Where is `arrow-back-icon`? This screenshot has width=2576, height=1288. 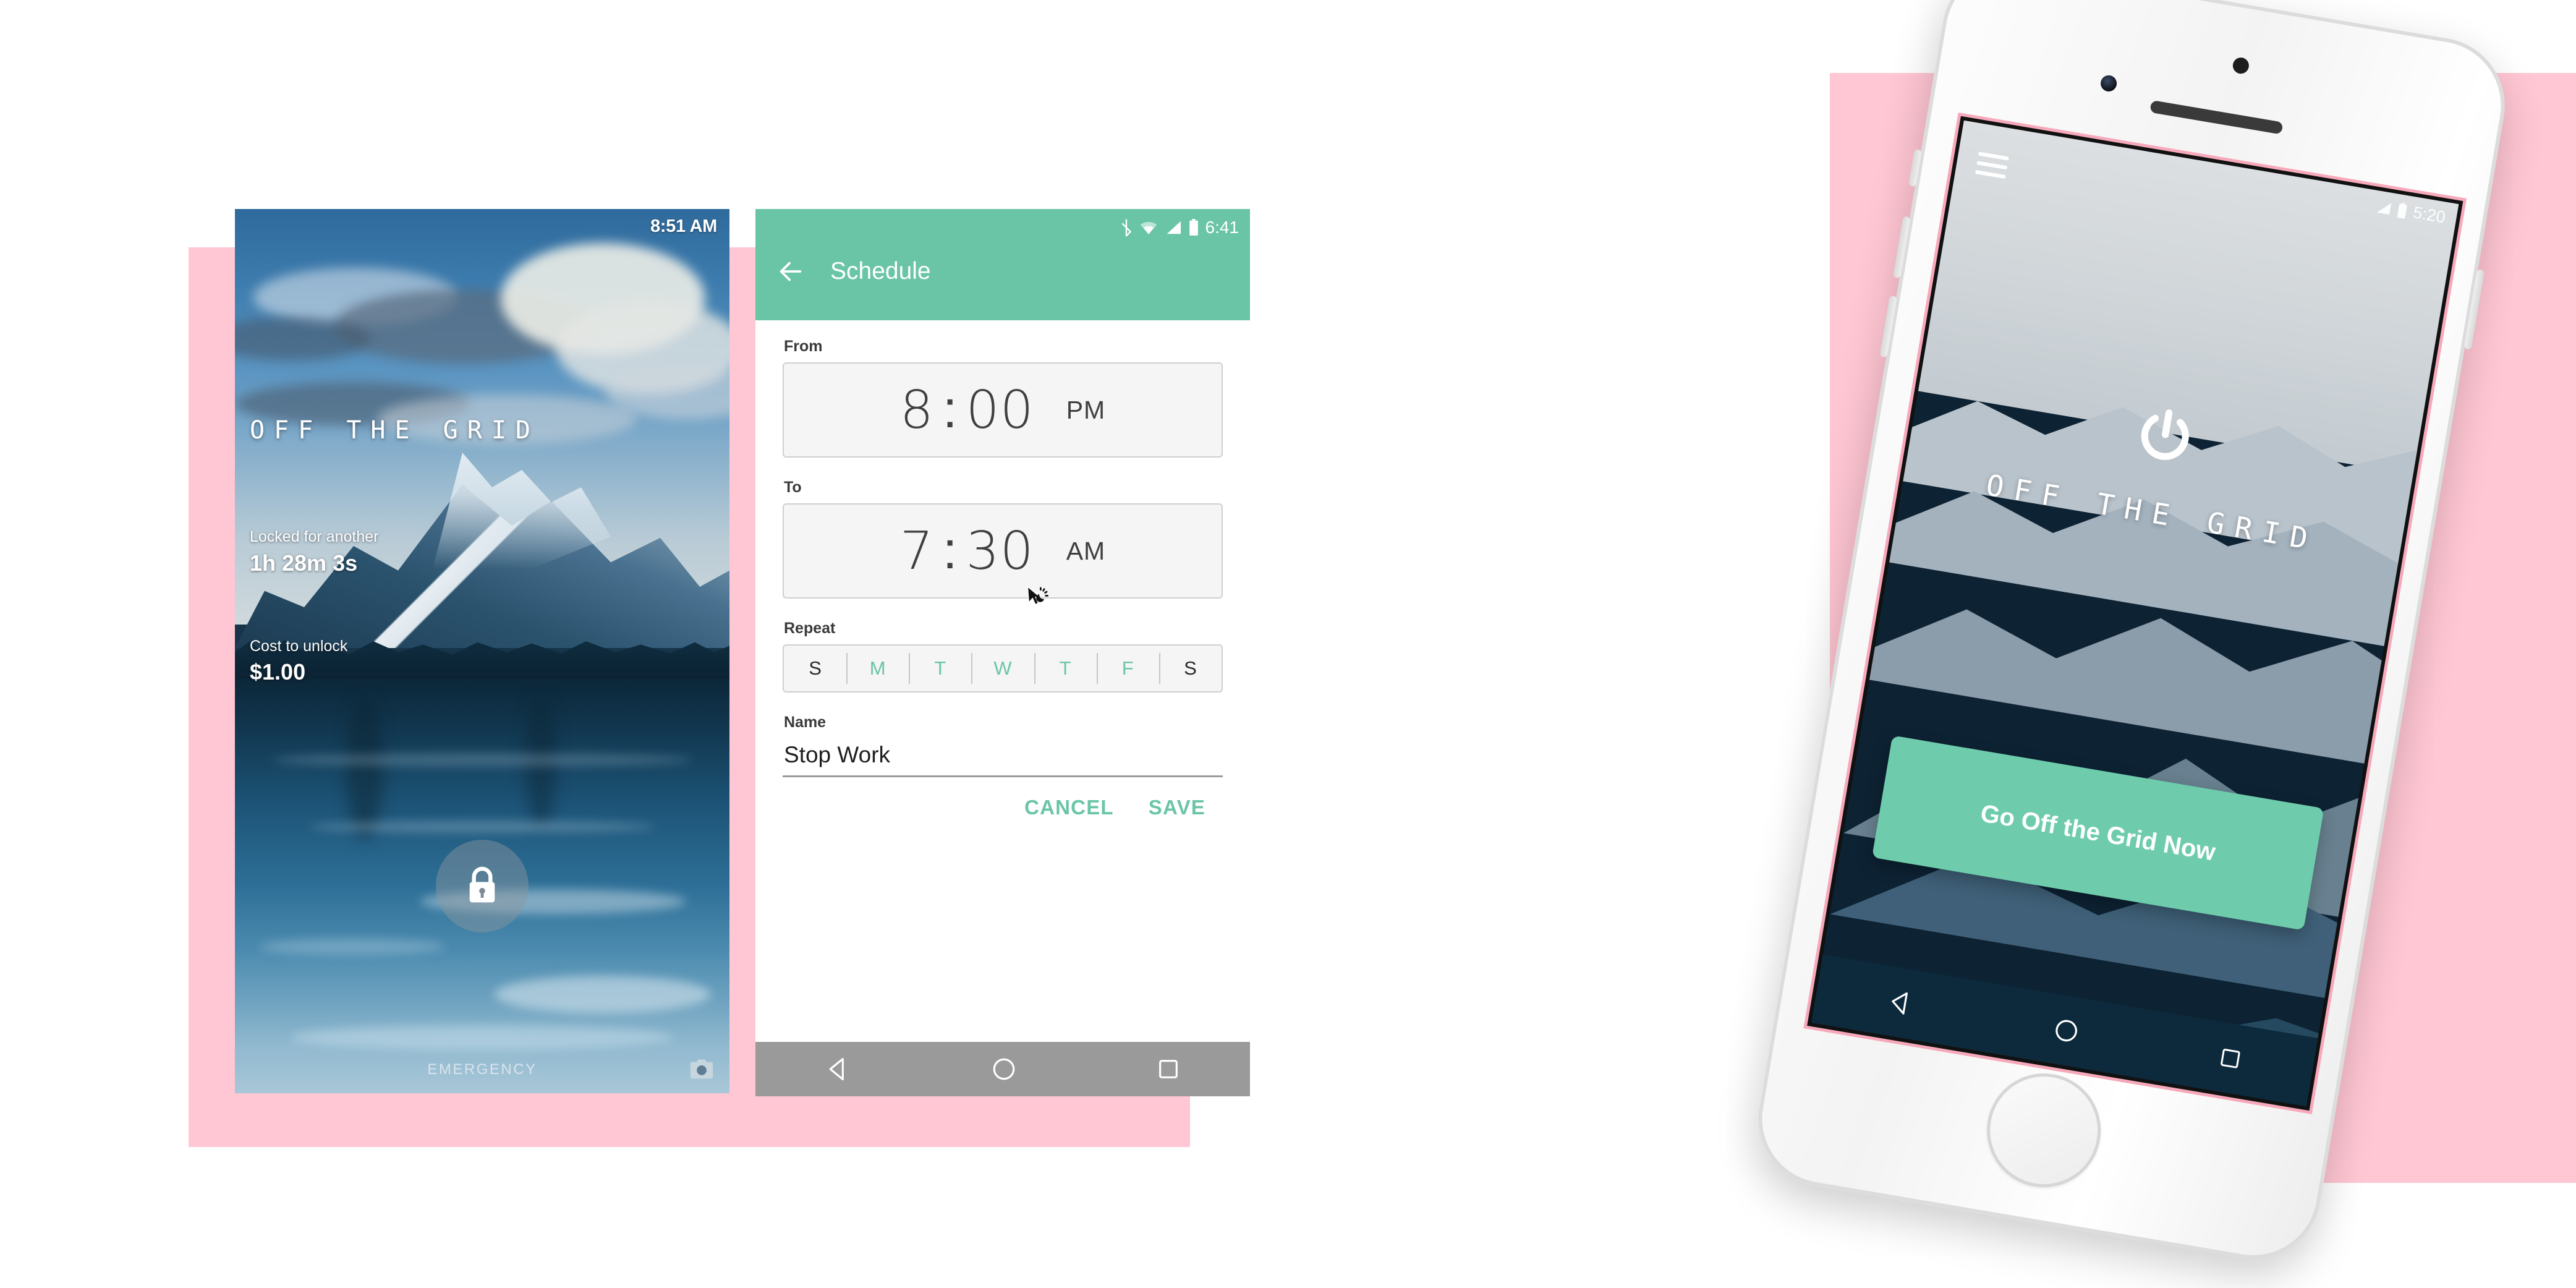 arrow-back-icon is located at coordinates (790, 271).